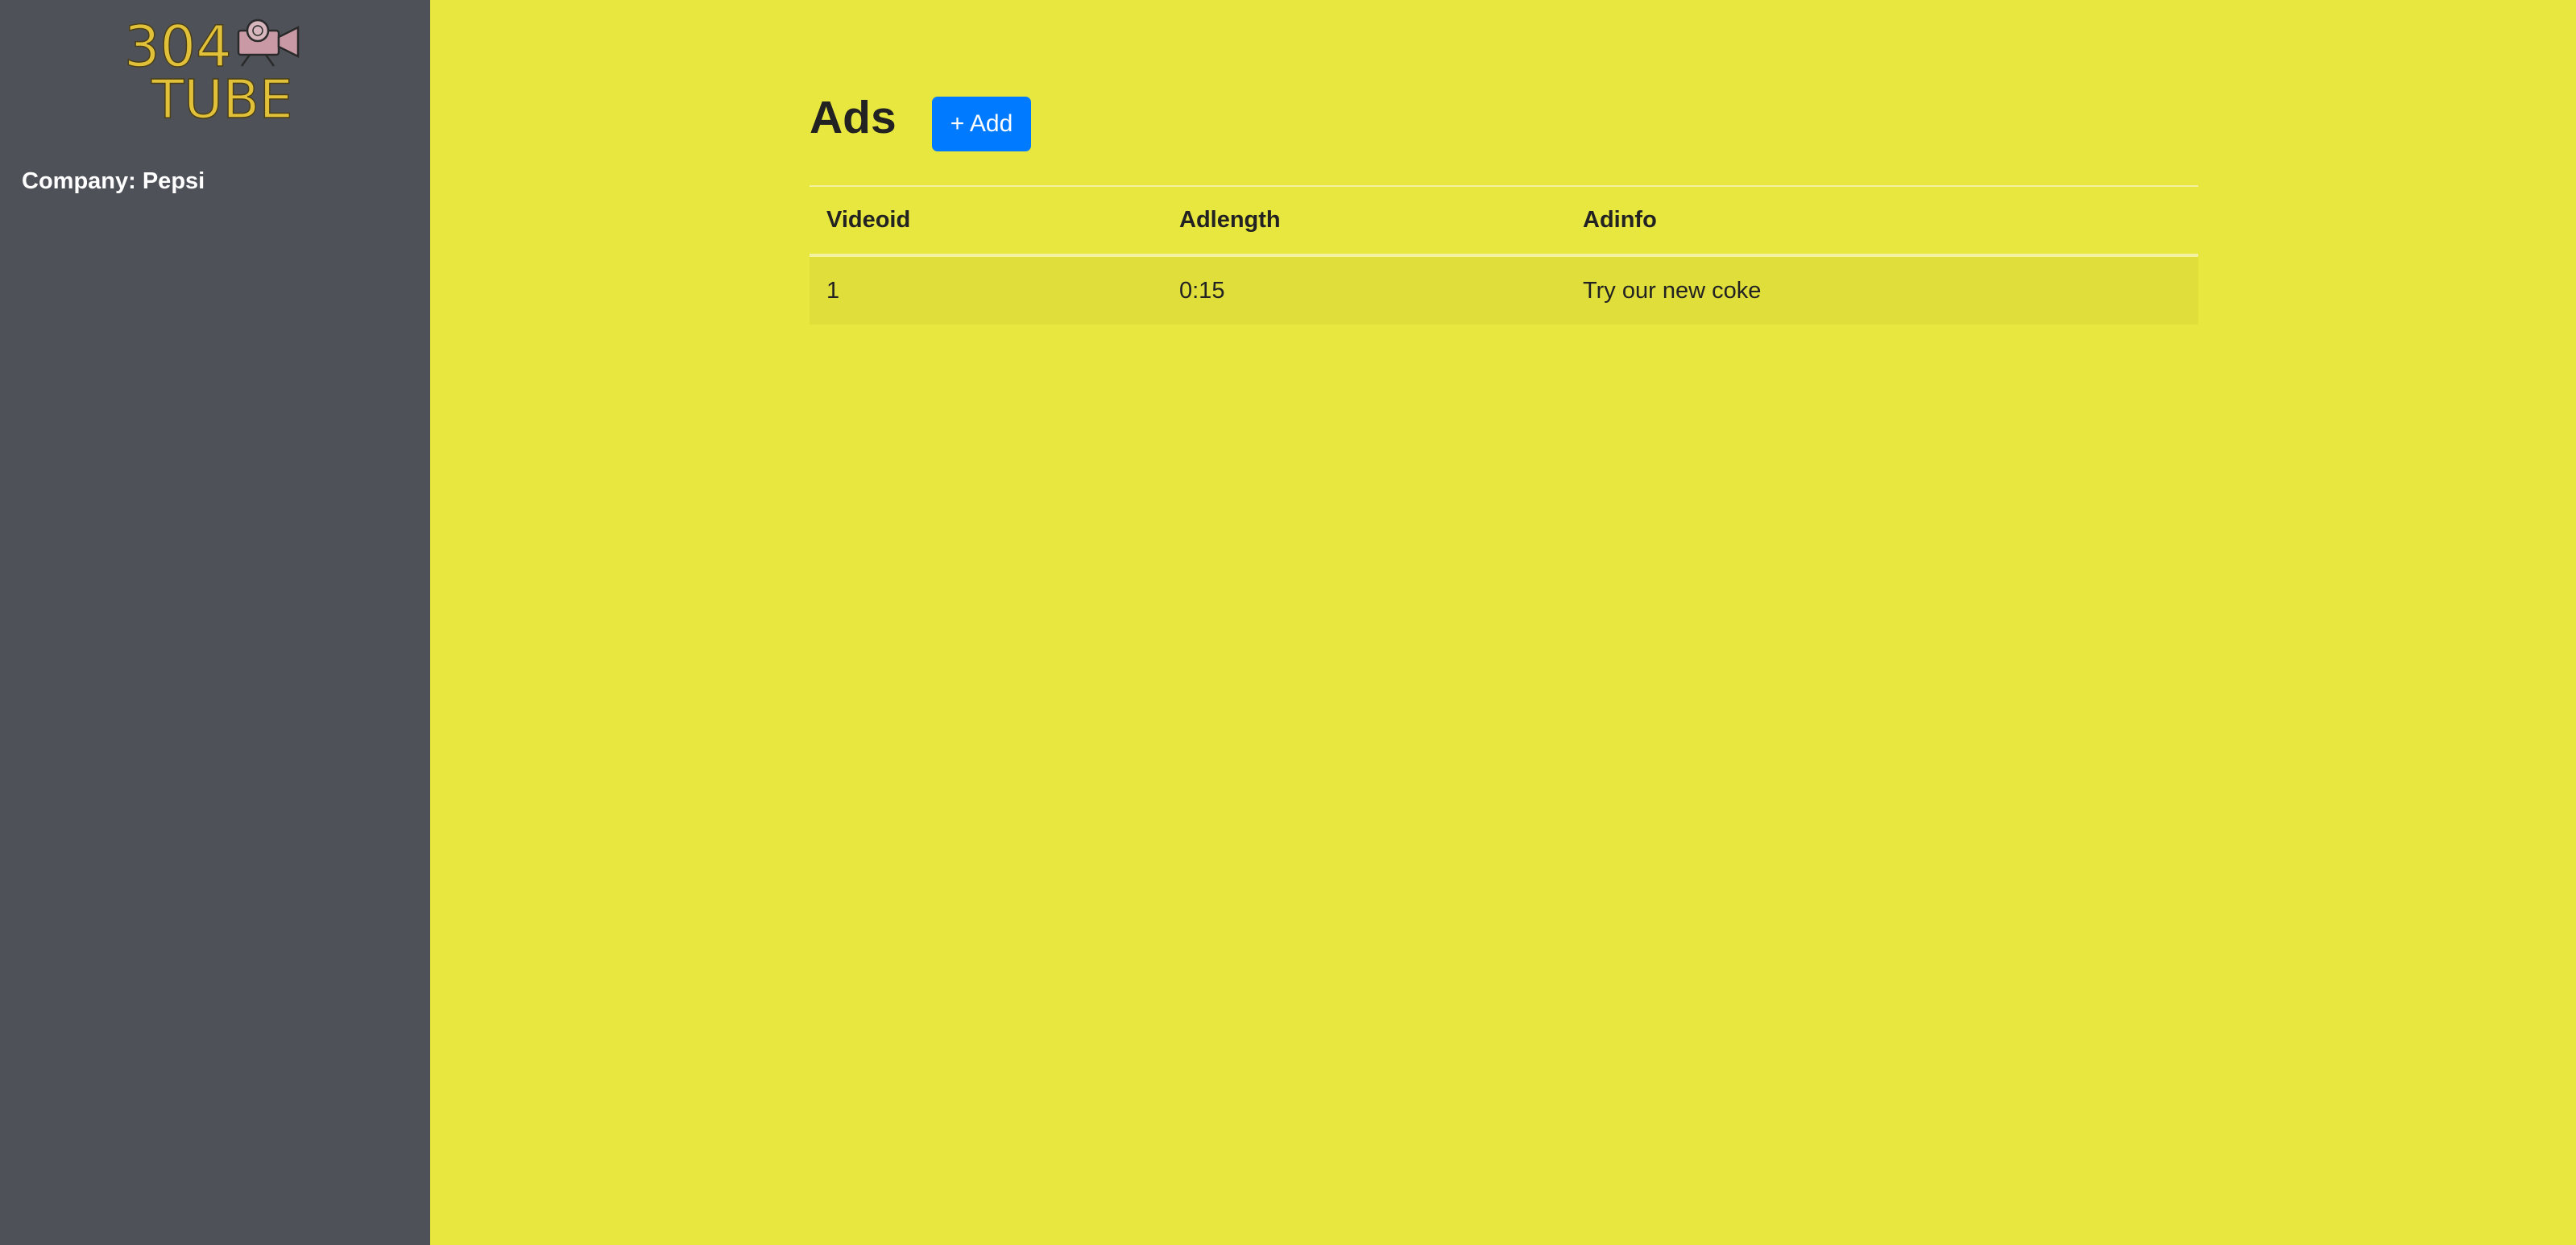  I want to click on column-header-adinfo: Adinfo, so click(1882, 220).